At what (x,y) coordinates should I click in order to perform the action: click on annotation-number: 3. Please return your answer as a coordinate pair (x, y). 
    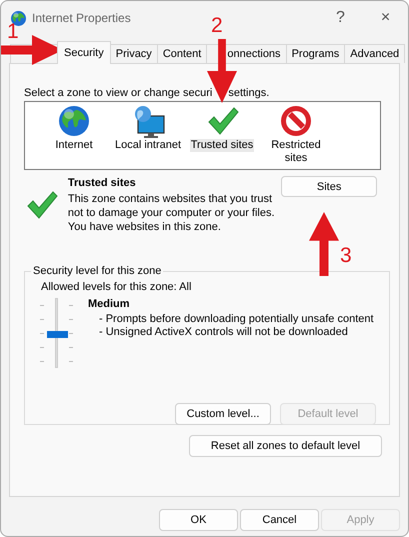
    Looking at the image, I should click on (346, 255).